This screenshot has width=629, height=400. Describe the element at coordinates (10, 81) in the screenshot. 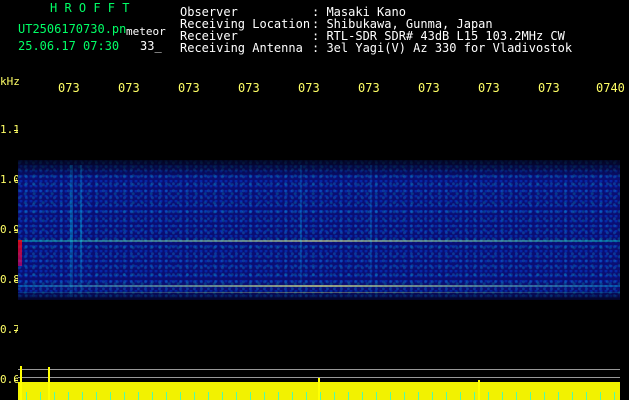

I see `x-unit-label: kHz` at that location.